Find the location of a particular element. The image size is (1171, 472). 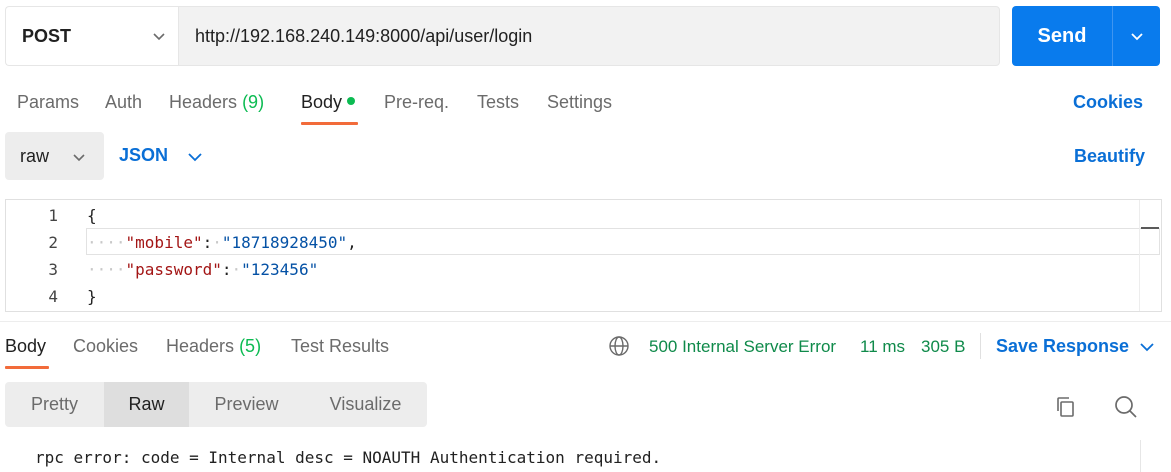

view-raw: Raw is located at coordinates (146, 404).